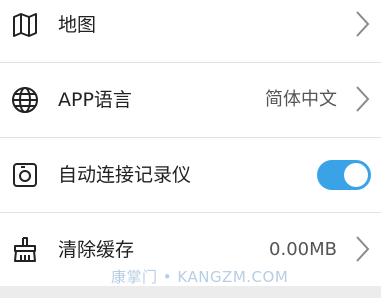 This screenshot has width=381, height=298. What do you see at coordinates (77, 25) in the screenshot?
I see `settings-row-map-label: 地图` at bounding box center [77, 25].